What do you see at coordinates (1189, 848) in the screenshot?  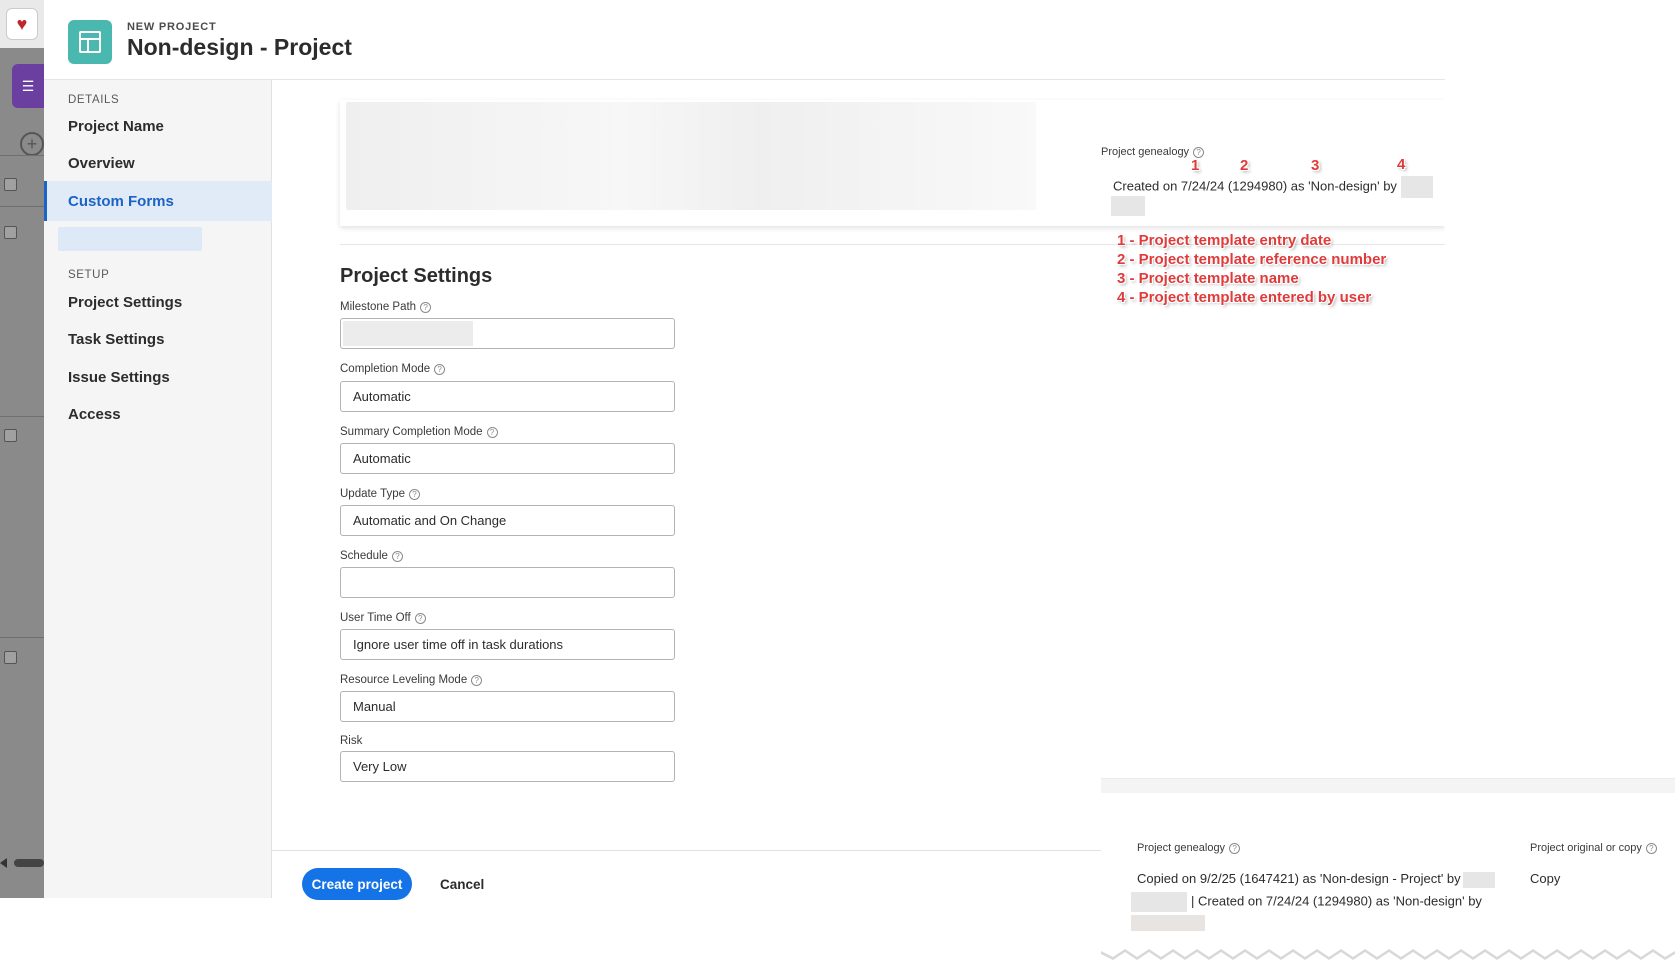 I see `excerpt-genealogy-label: Project genealogy?` at bounding box center [1189, 848].